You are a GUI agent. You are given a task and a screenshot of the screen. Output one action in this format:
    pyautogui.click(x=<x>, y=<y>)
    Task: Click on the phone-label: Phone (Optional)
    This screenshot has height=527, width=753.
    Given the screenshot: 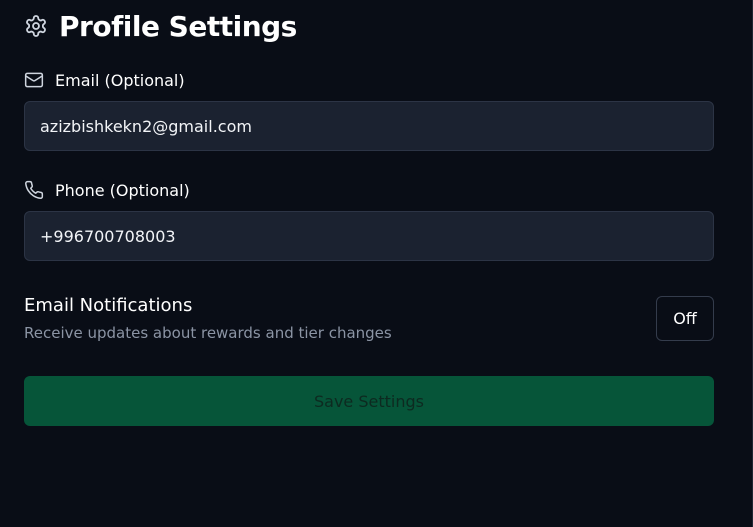 What is the action you would take?
    pyautogui.click(x=107, y=190)
    